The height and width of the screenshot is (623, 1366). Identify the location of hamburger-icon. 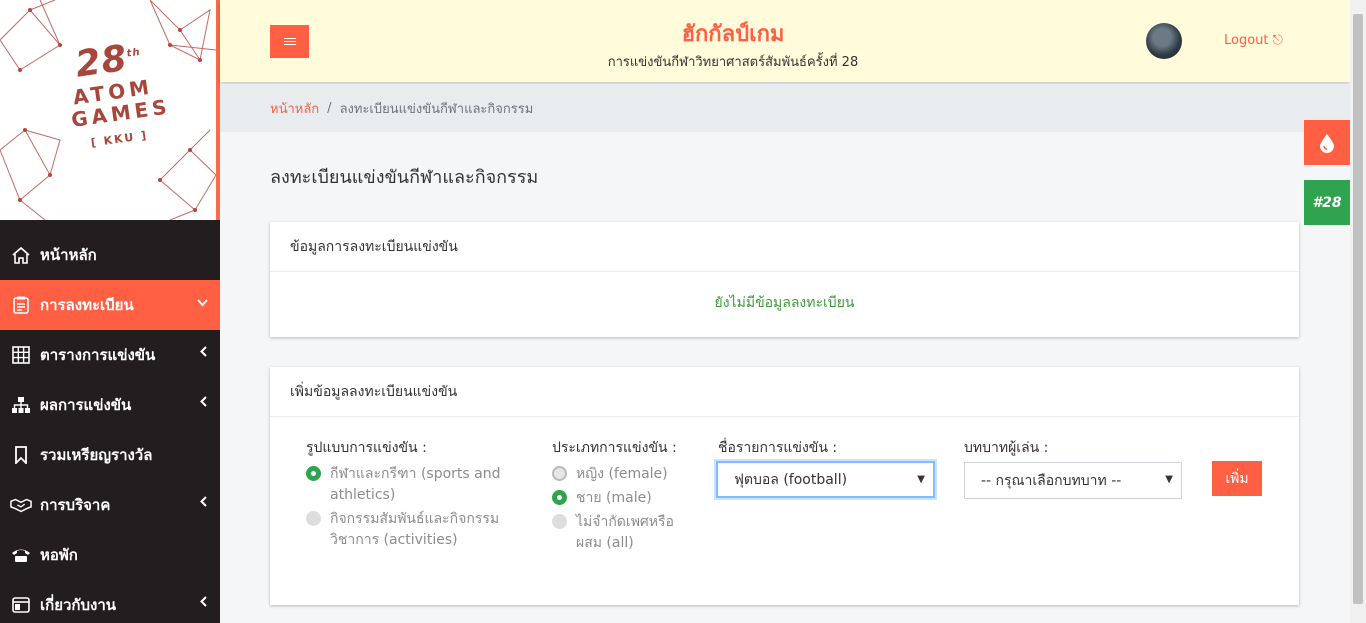
(289, 41).